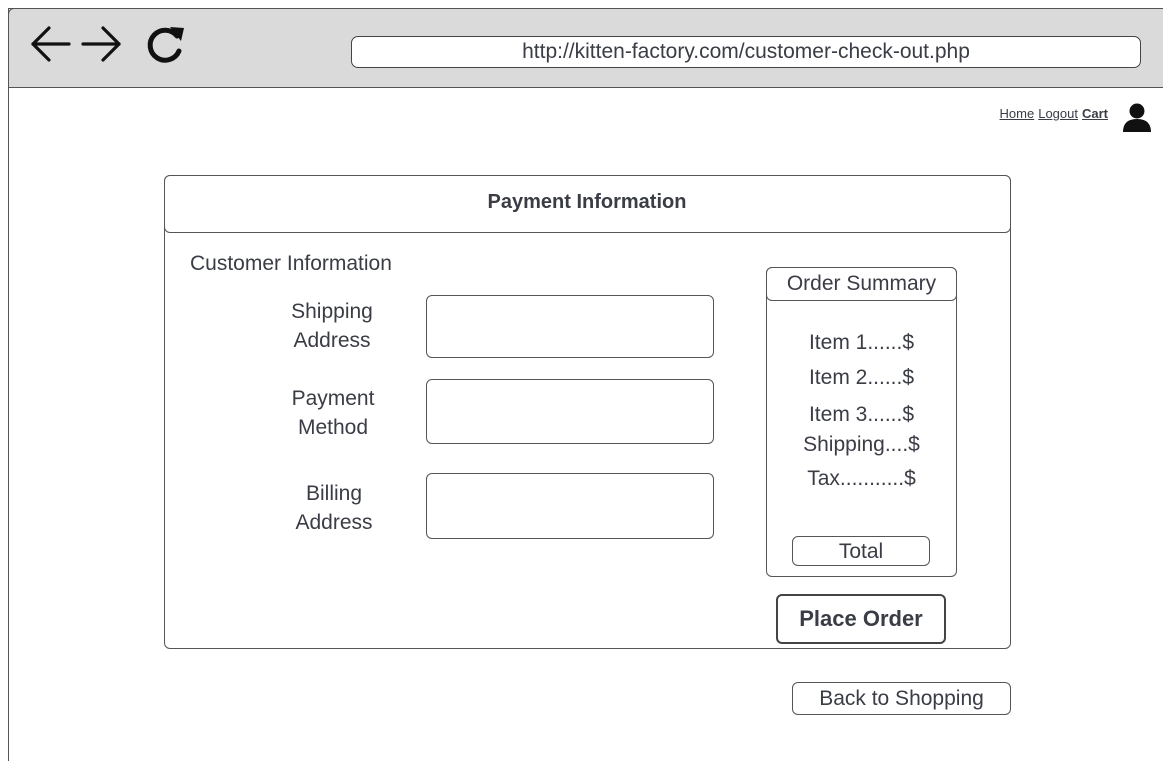 Image resolution: width=1163 pixels, height=761 pixels. What do you see at coordinates (570, 411) in the screenshot?
I see `payment-method-input` at bounding box center [570, 411].